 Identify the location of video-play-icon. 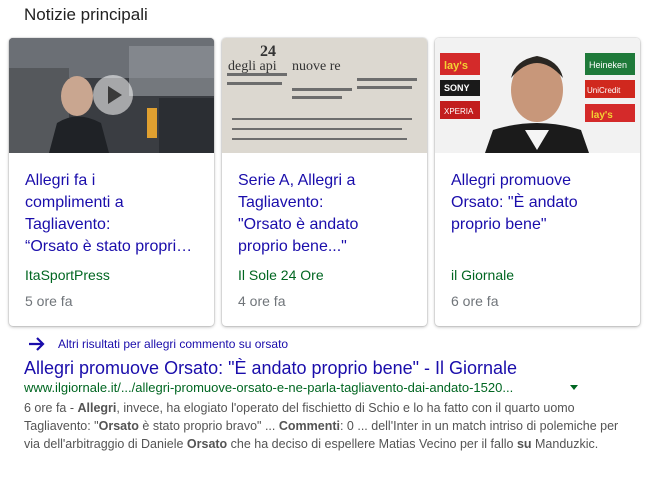
(113, 95).